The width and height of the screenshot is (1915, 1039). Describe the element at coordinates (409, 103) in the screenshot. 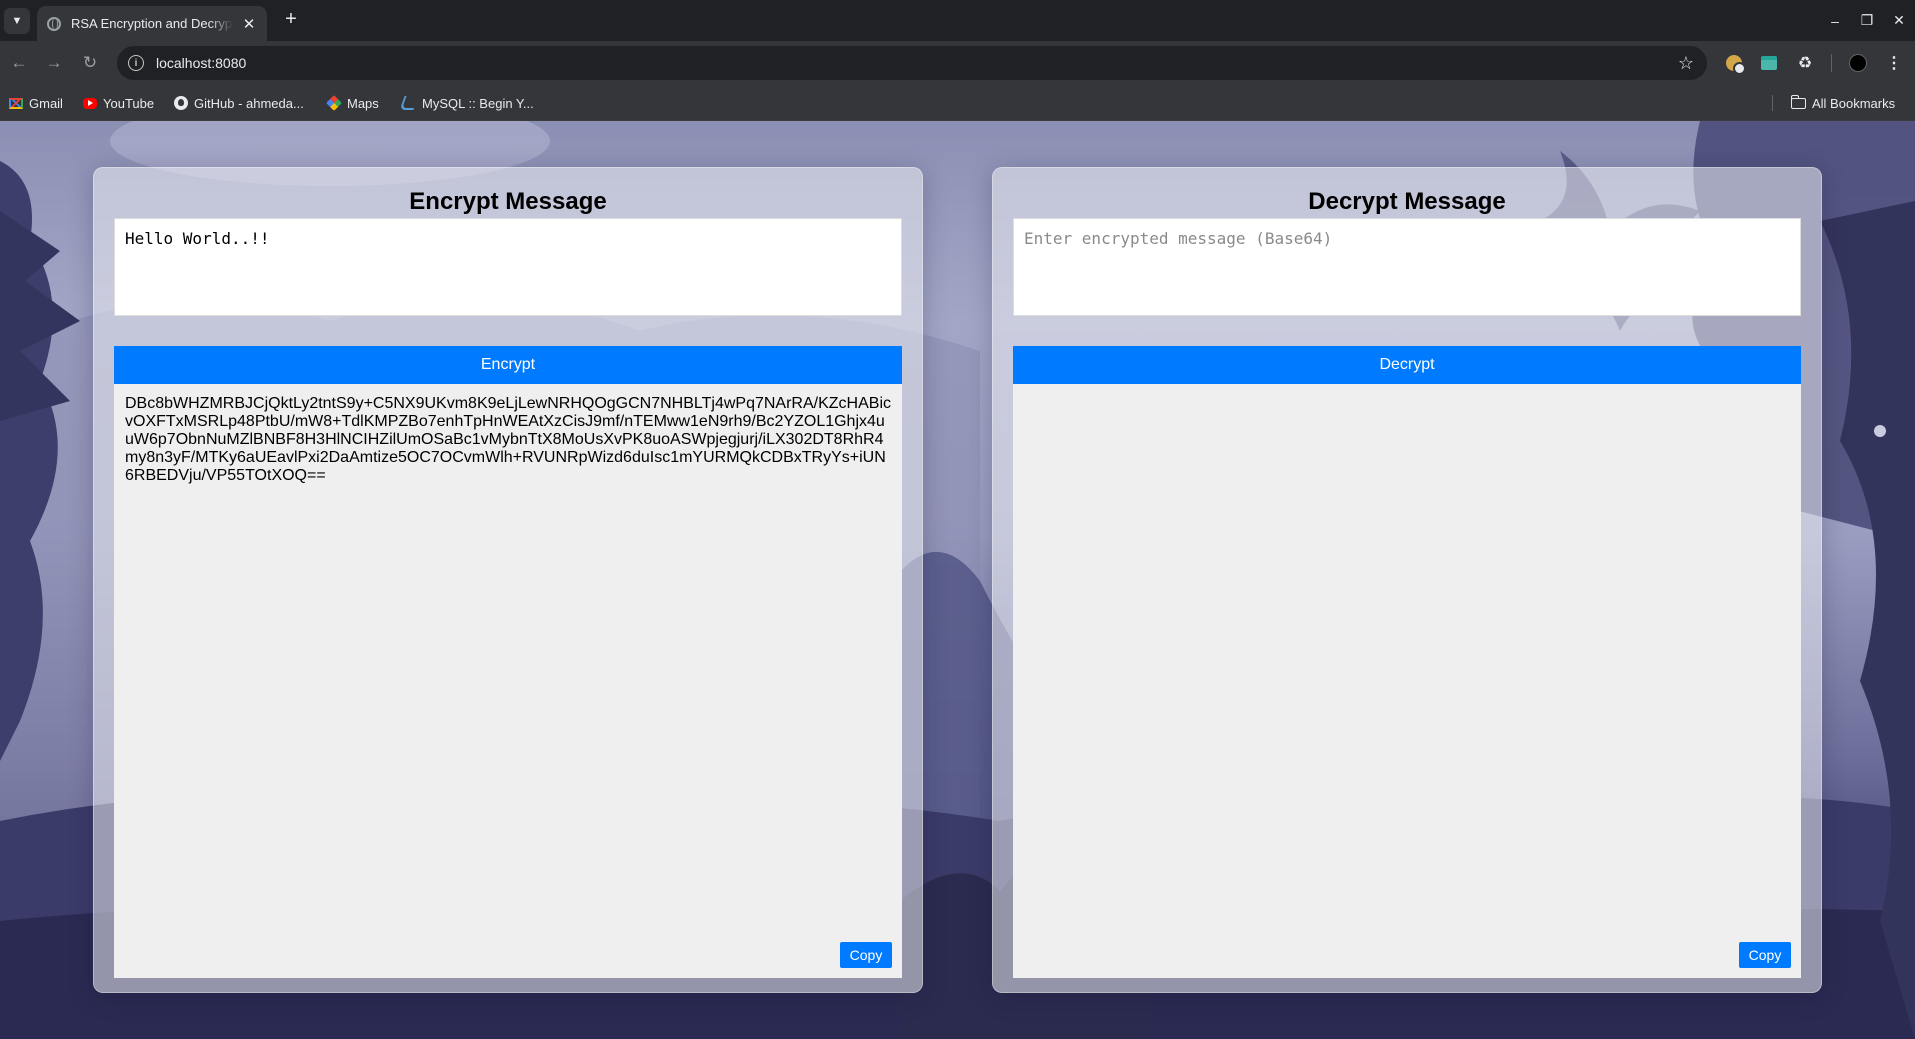

I see `mysql-icon` at that location.